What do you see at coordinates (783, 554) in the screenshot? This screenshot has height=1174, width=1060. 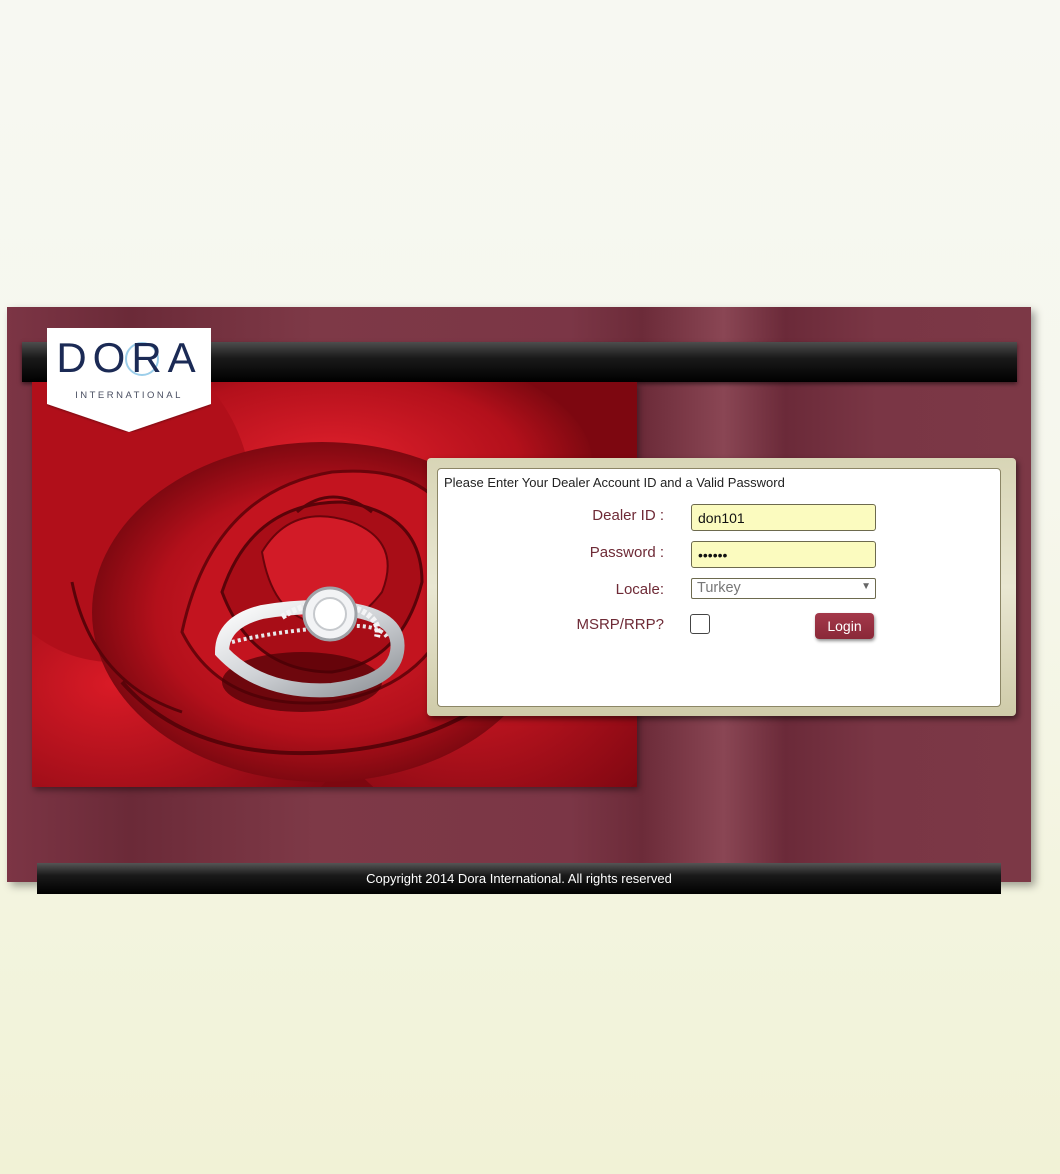 I see `password-input` at bounding box center [783, 554].